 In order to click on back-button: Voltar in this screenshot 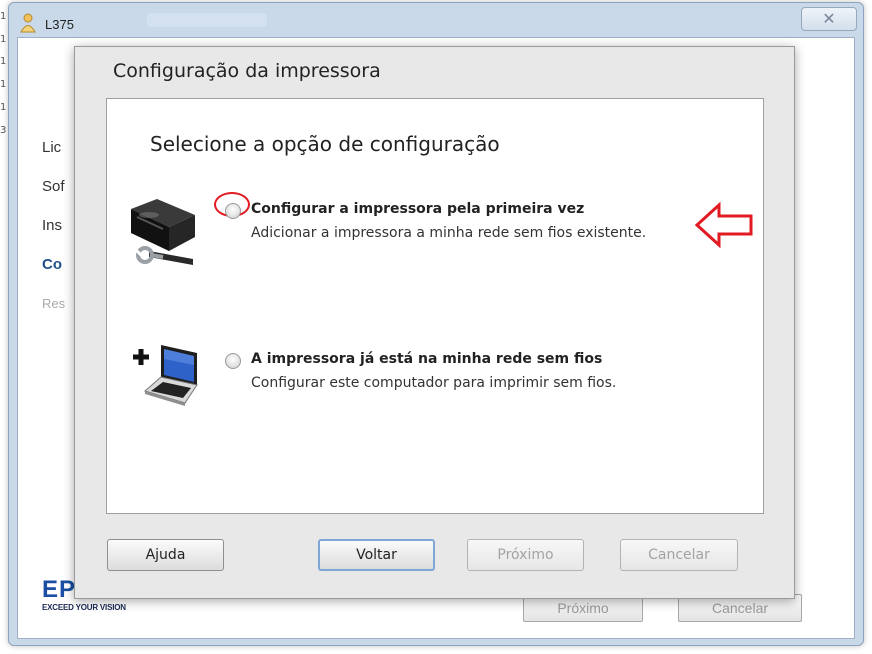, I will do `click(376, 555)`.